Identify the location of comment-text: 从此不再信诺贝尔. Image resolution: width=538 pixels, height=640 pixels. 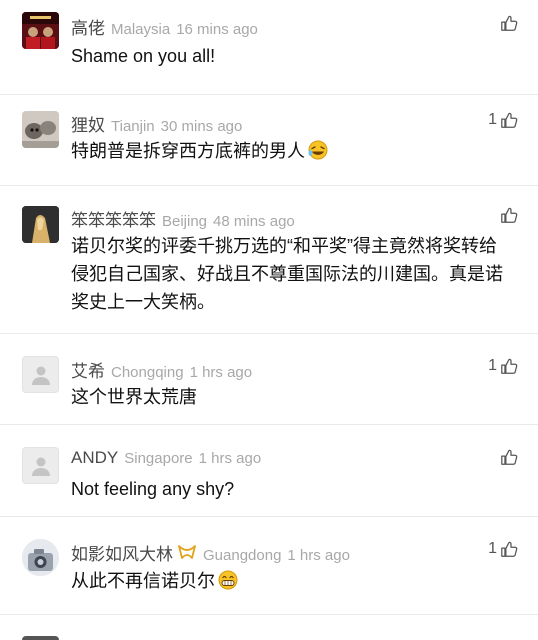
(287, 581).